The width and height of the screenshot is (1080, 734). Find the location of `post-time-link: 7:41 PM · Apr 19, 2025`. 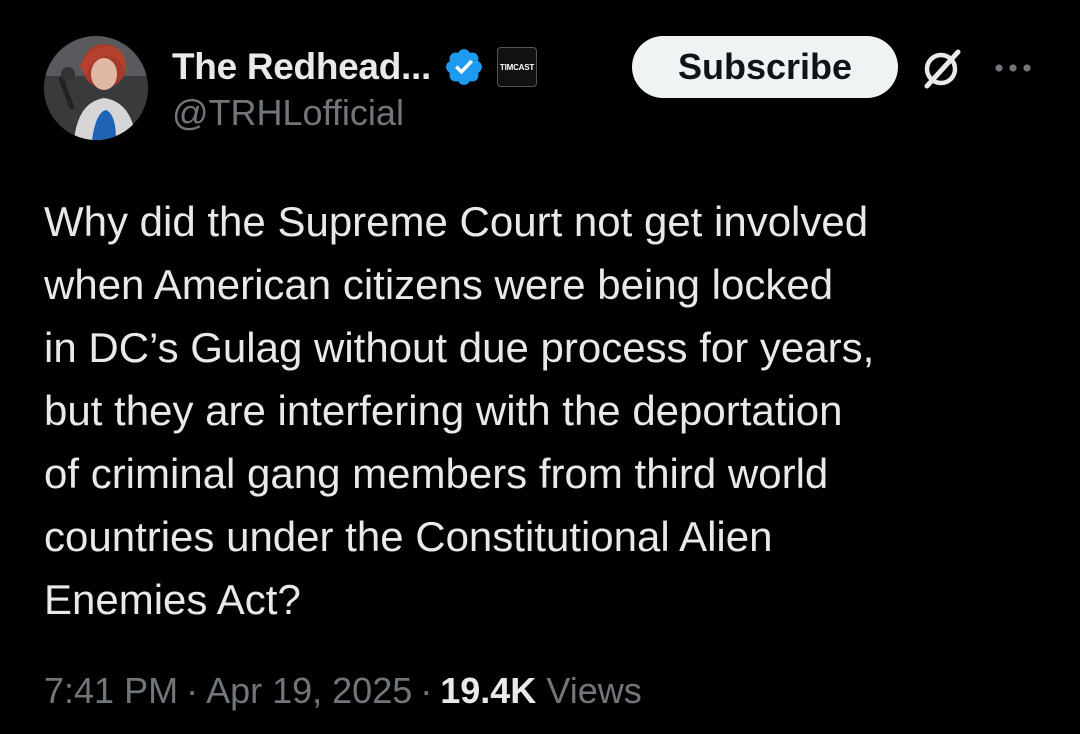

post-time-link: 7:41 PM · Apr 19, 2025 is located at coordinates (228, 690).